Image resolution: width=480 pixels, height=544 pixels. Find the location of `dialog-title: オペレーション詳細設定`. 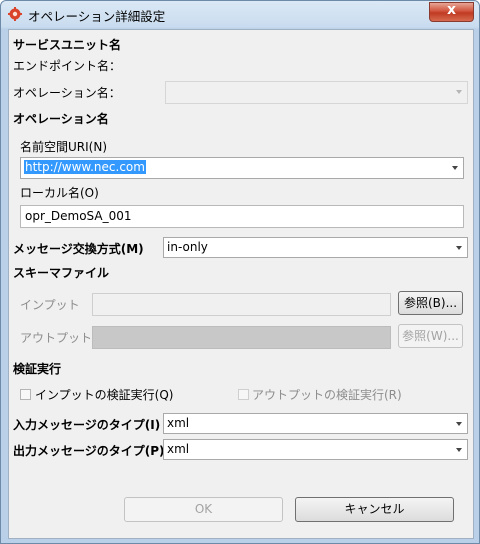

dialog-title: オペレーション詳細設定 is located at coordinates (97, 16).